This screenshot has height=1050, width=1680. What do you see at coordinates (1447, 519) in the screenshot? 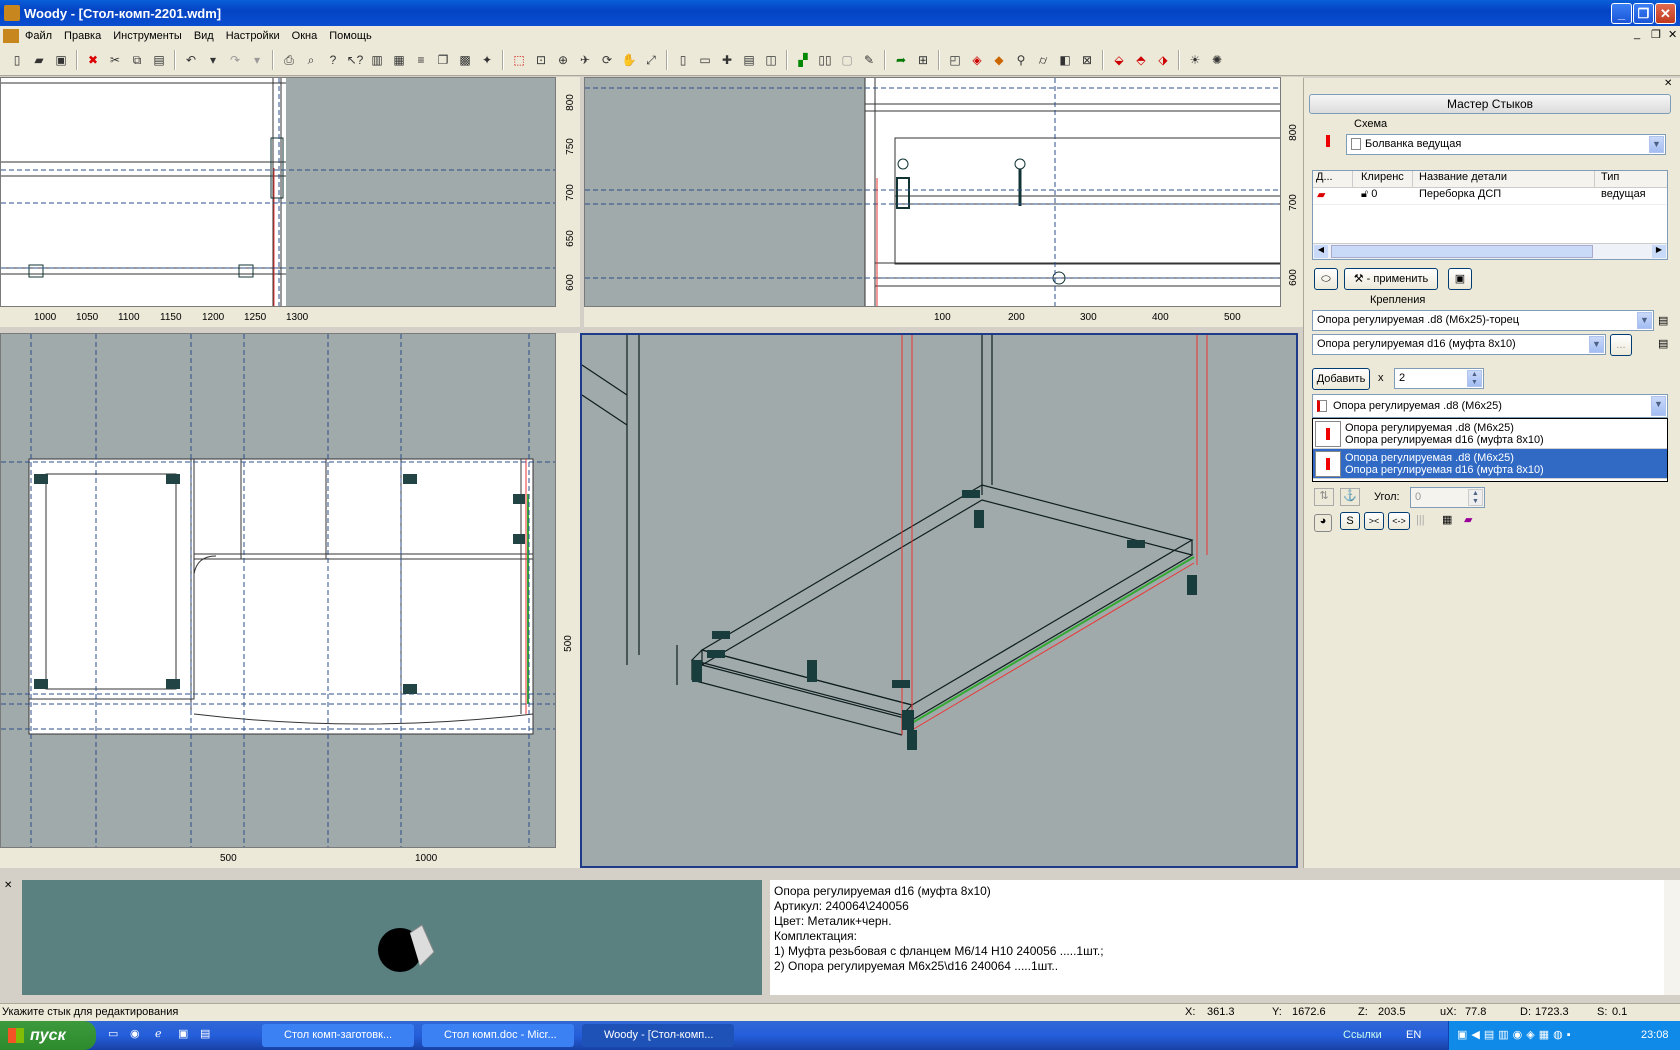
I see `table-icon: ▦` at bounding box center [1447, 519].